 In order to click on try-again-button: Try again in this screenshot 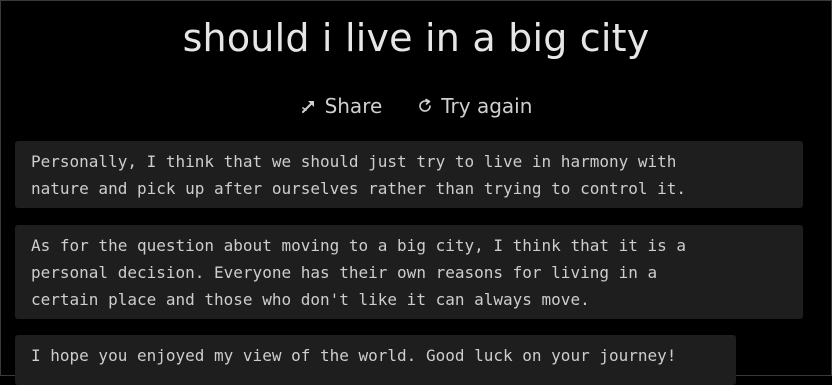, I will do `click(474, 106)`.